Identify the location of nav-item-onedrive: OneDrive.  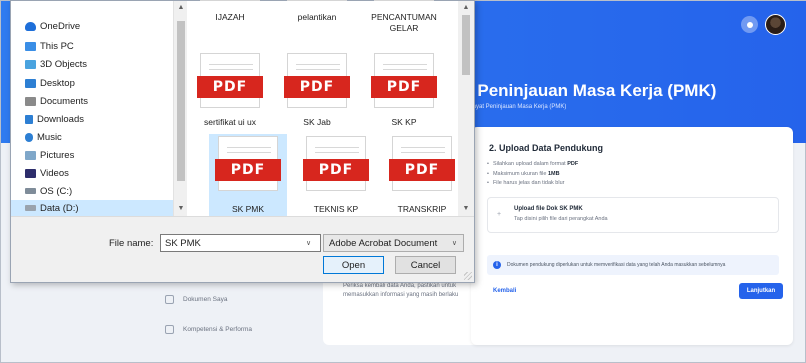
(52, 26).